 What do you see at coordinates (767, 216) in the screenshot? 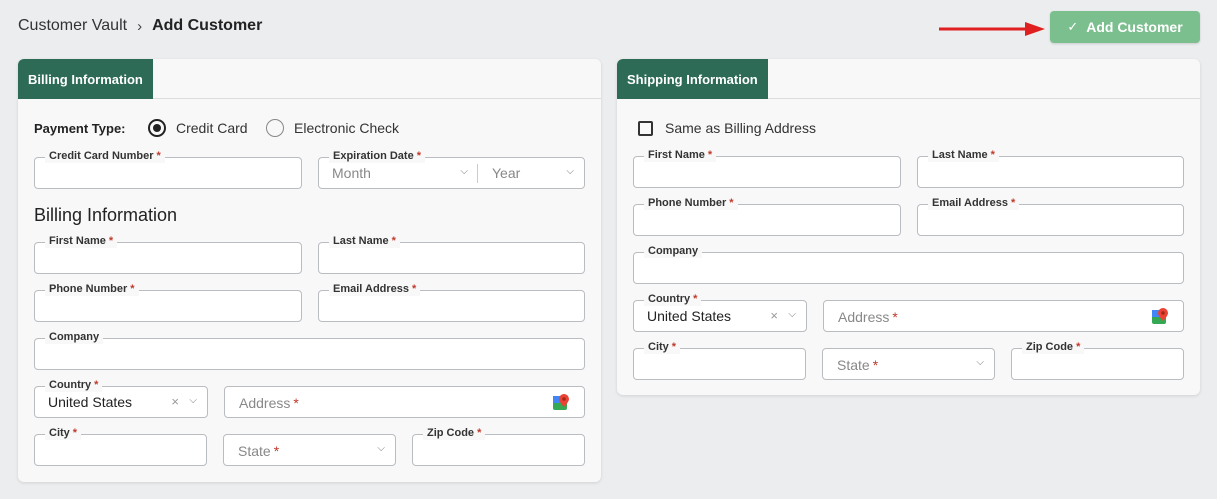
I see `shipping-phone-field: Phone Number *` at bounding box center [767, 216].